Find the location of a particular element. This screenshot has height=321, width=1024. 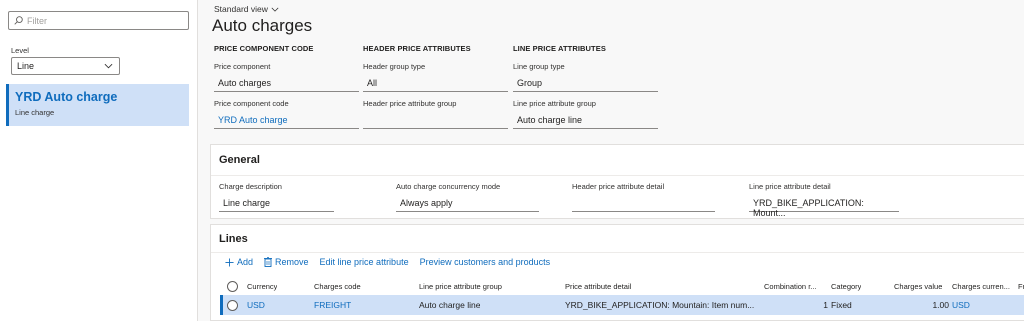

charge-description-field: Line charge is located at coordinates (276, 204).